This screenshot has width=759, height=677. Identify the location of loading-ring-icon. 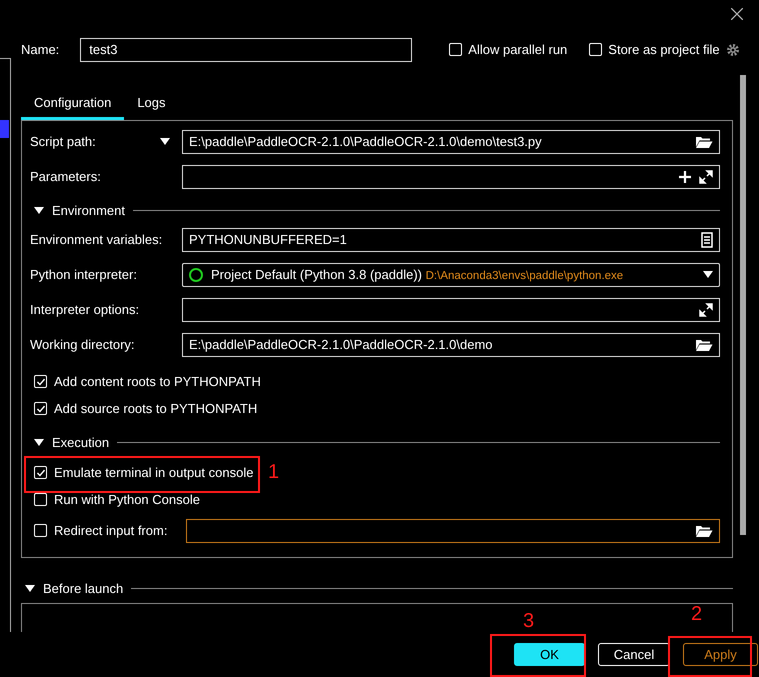
(196, 275).